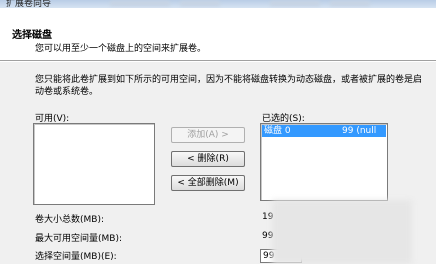  What do you see at coordinates (29, 4) in the screenshot?
I see `window-title: 扩展卷向导` at bounding box center [29, 4].